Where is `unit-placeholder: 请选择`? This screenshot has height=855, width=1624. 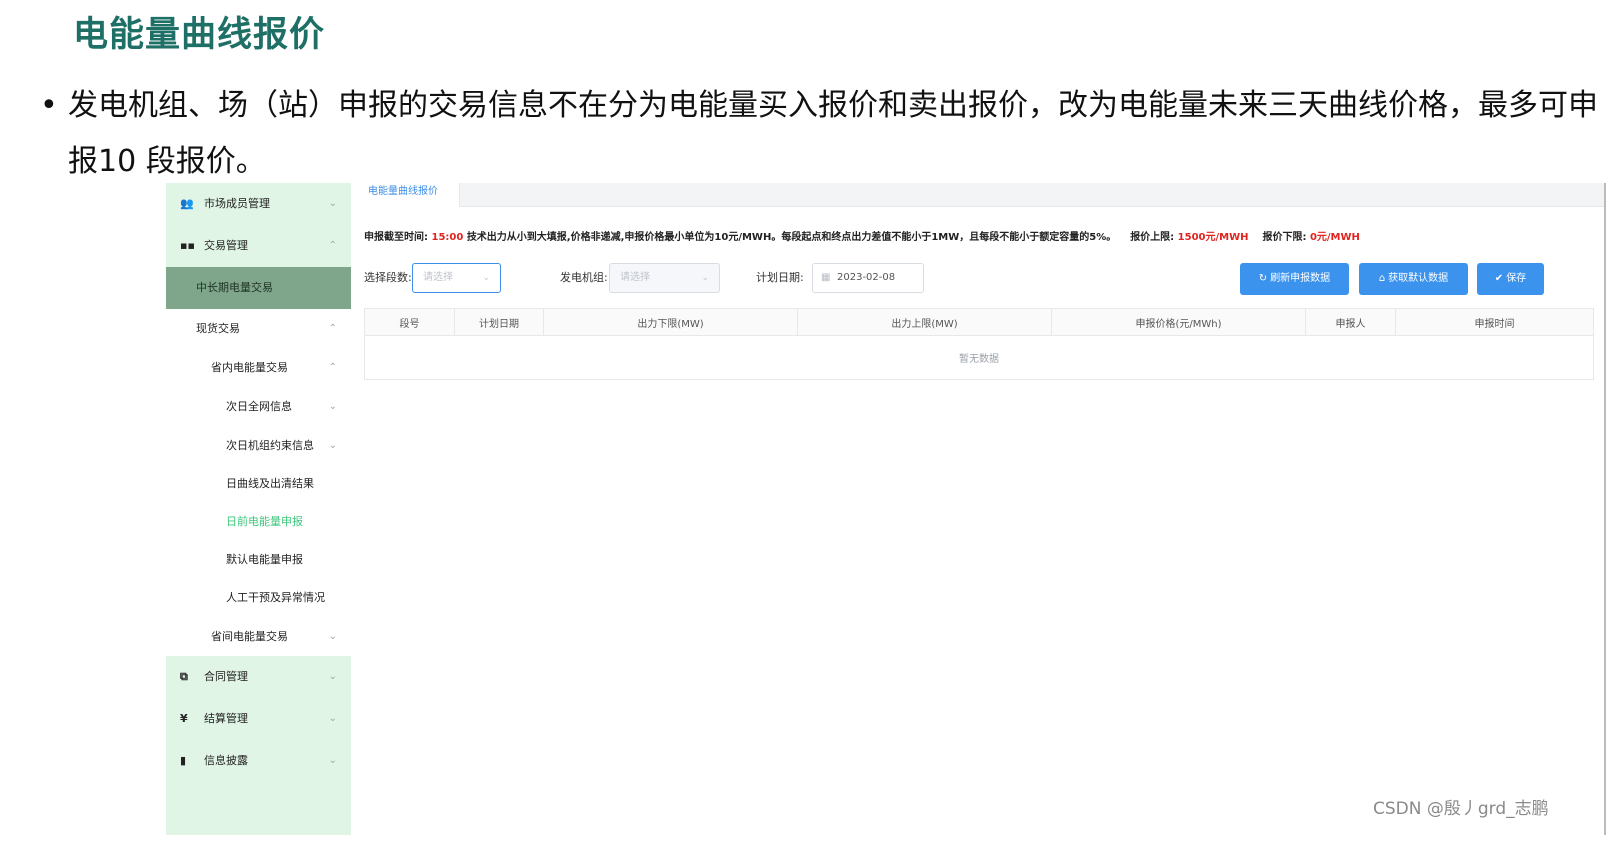
unit-placeholder: 请选择 is located at coordinates (635, 277).